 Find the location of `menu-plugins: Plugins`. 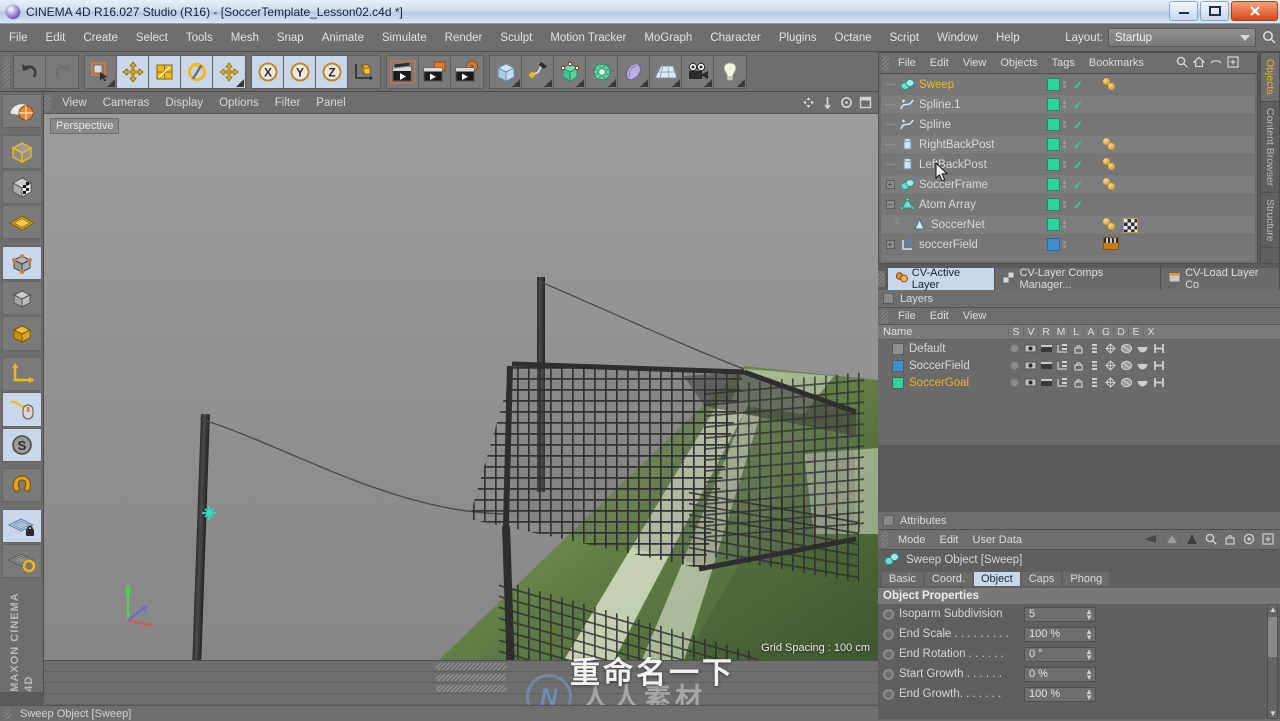

menu-plugins: Plugins is located at coordinates (798, 38).